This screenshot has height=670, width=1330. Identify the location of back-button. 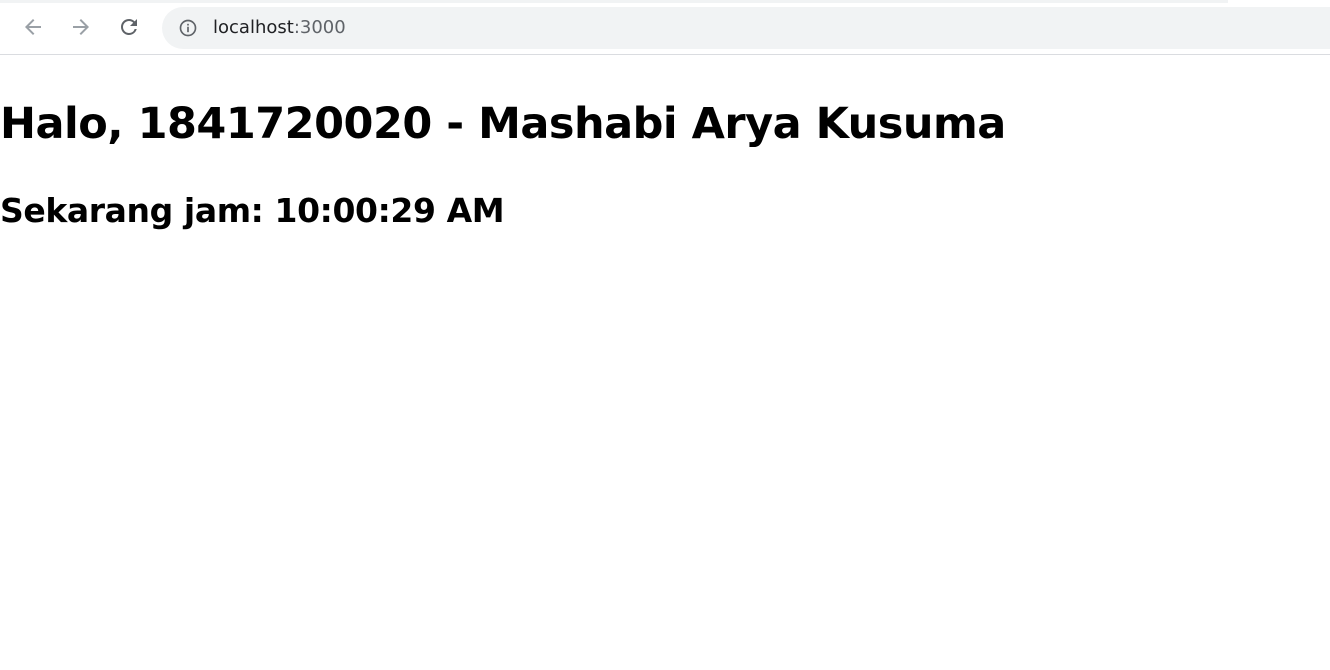
(33, 27).